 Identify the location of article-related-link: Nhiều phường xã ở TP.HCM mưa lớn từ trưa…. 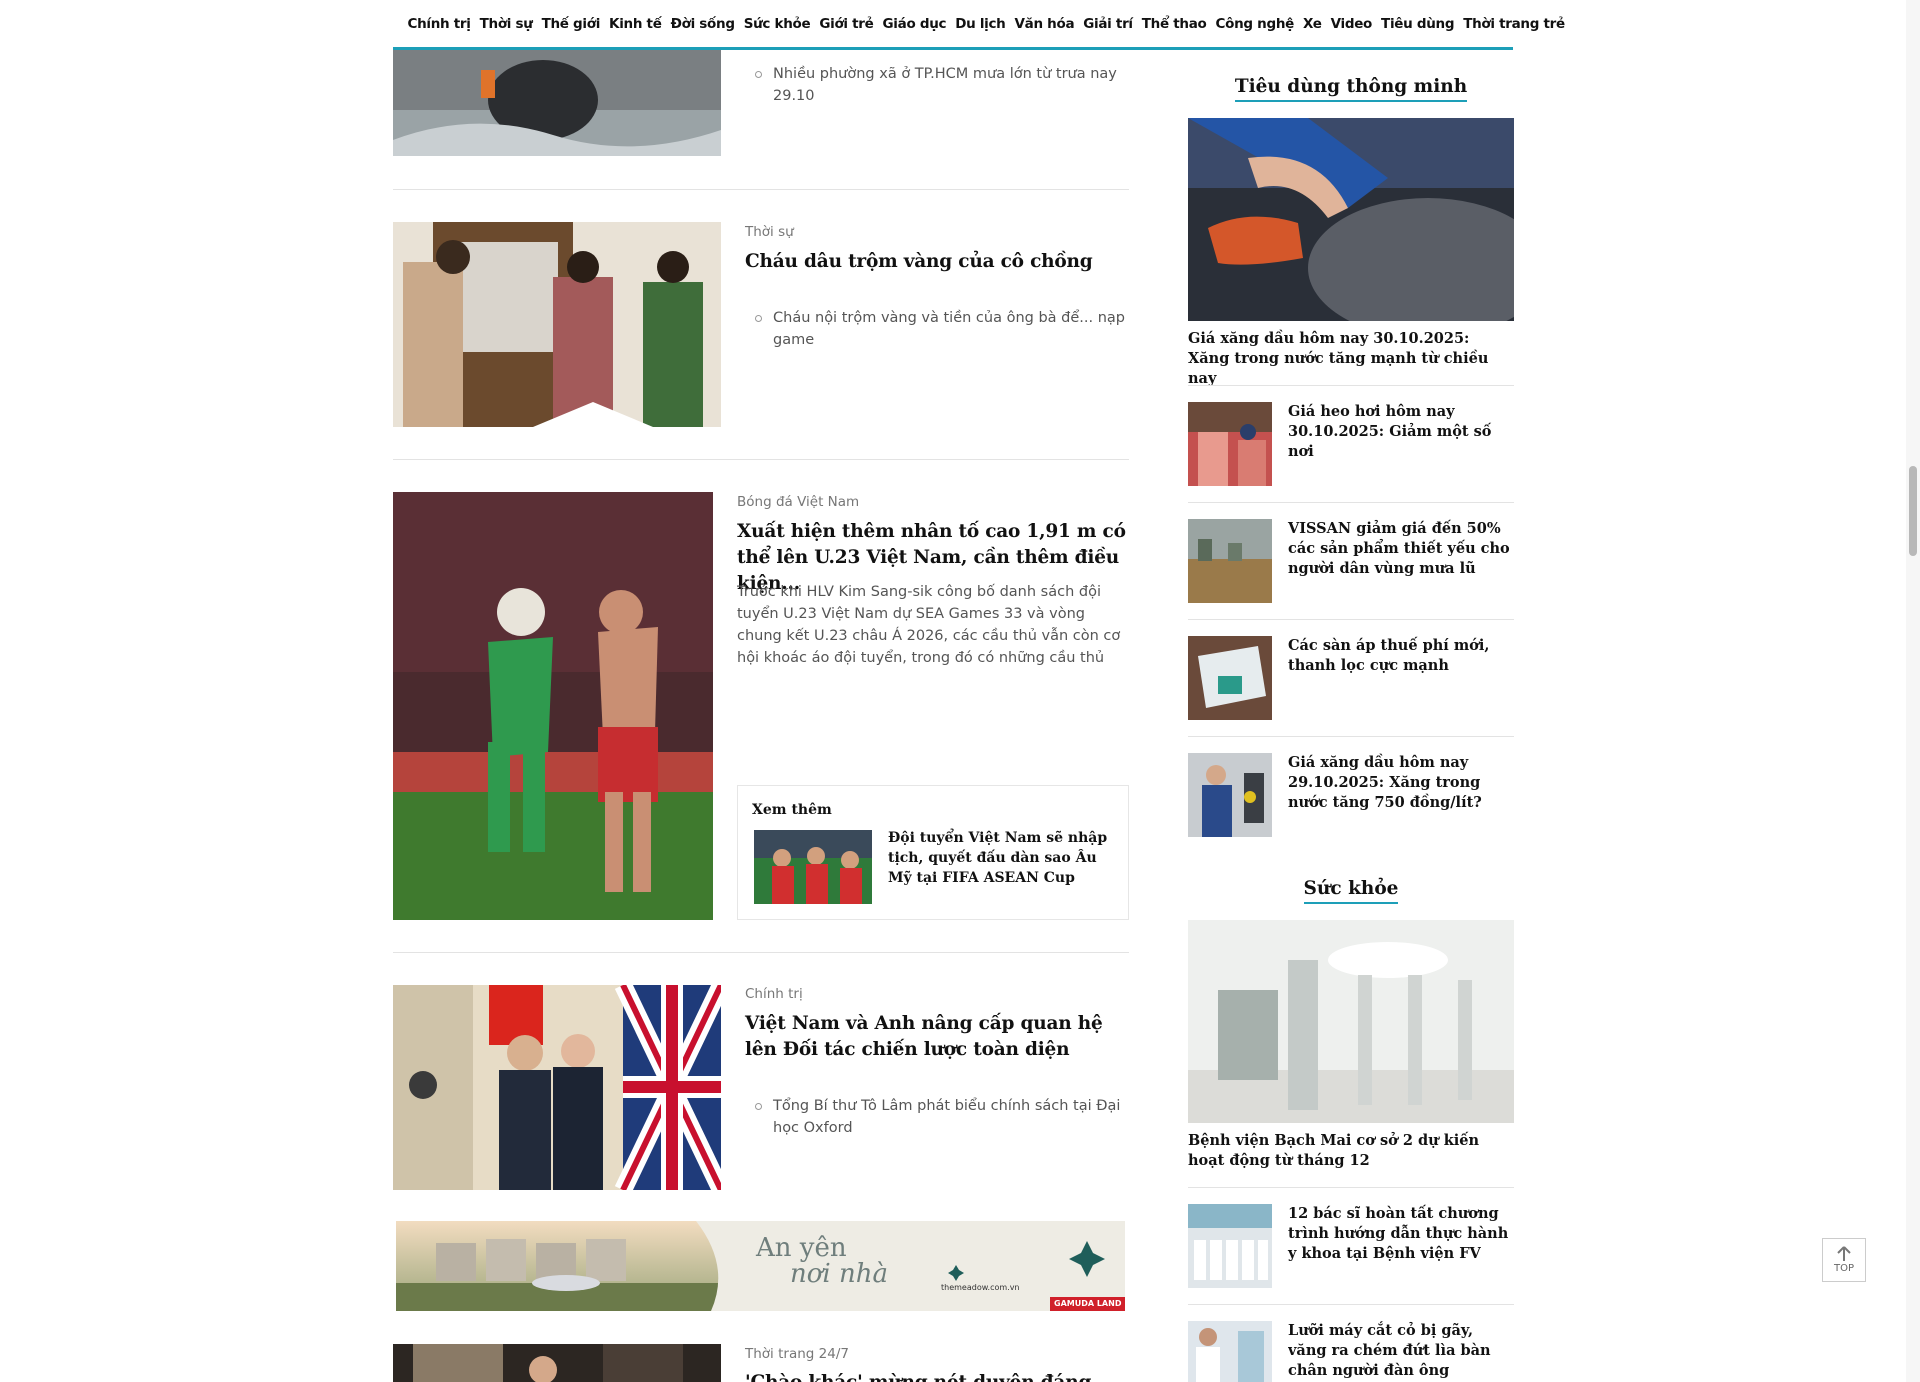
(935, 85).